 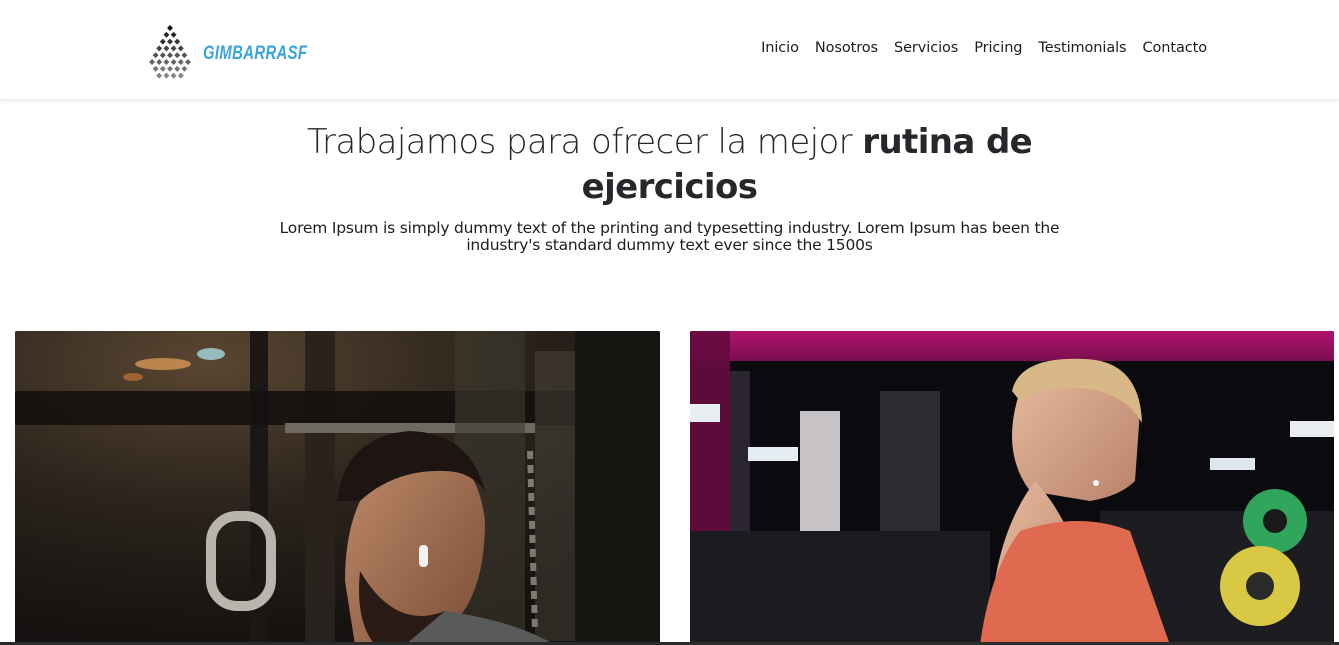 I want to click on nav-link-servicios: Servicios, so click(x=926, y=48).